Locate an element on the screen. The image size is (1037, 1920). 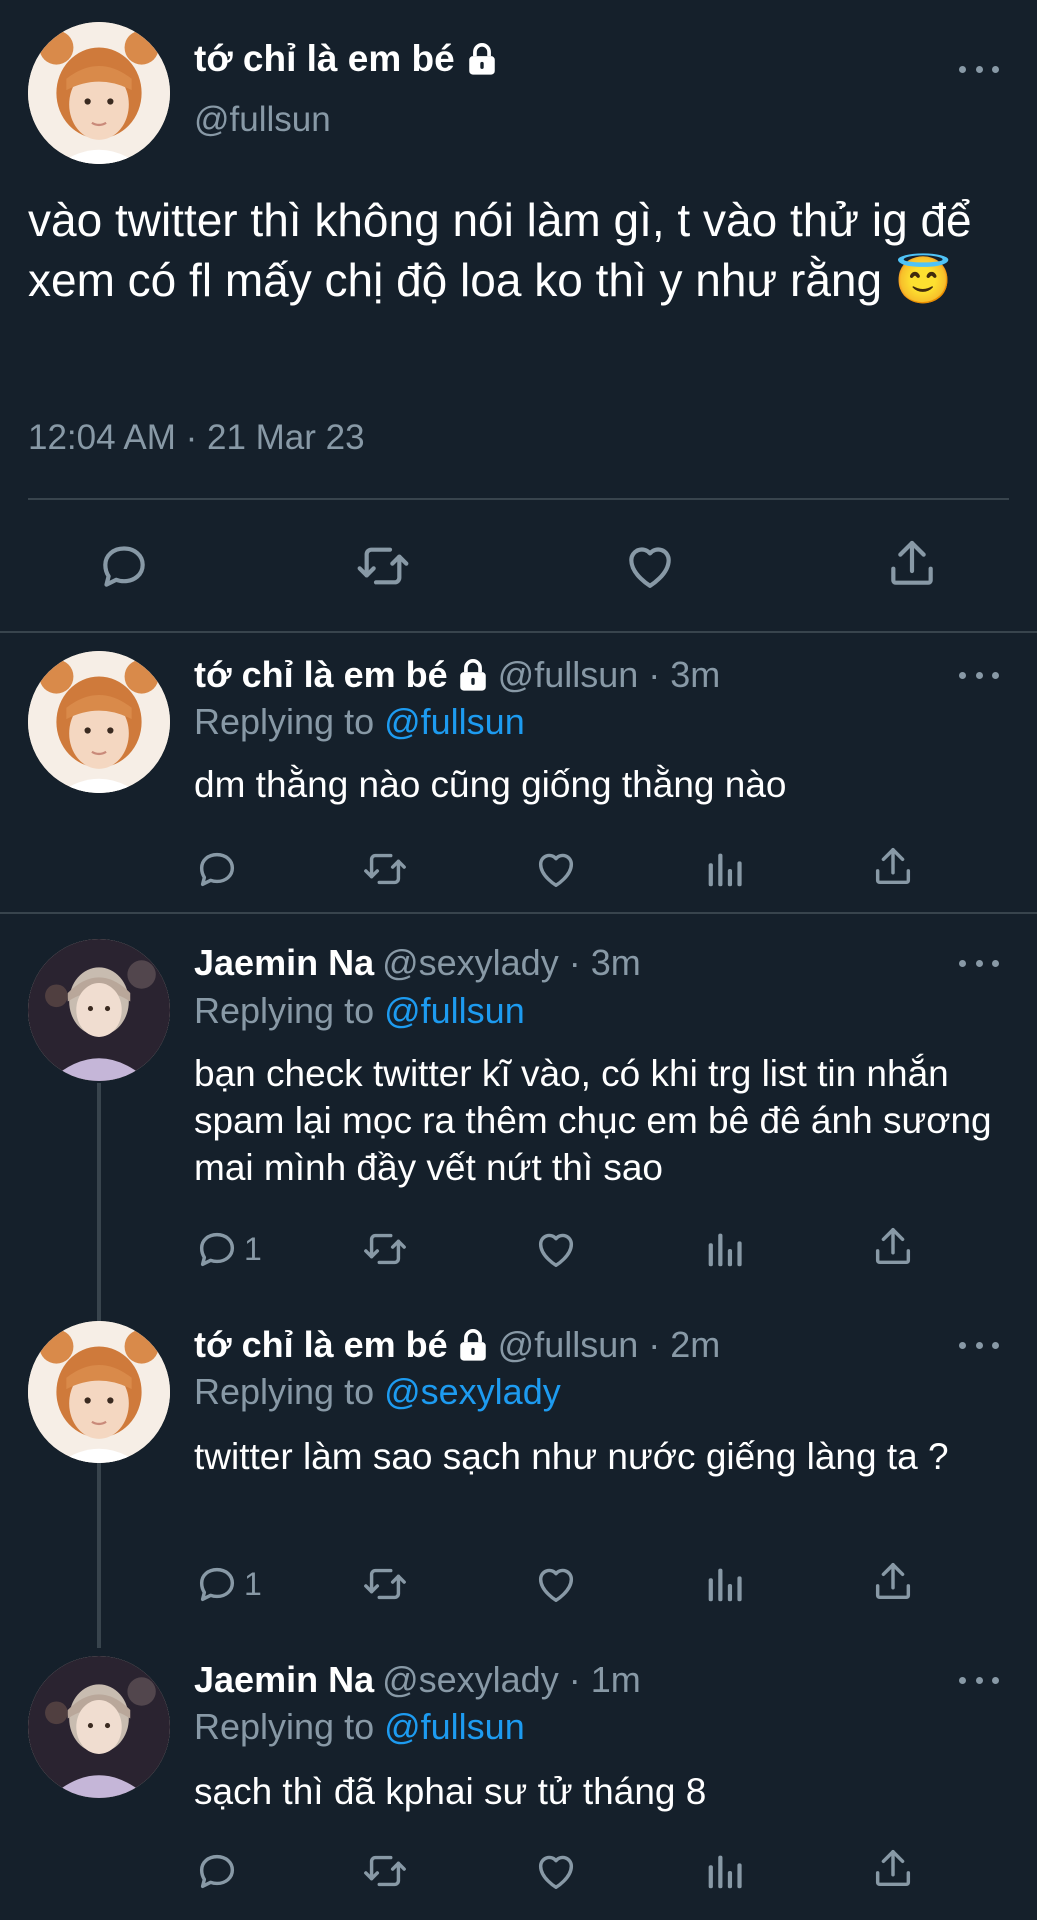
reply-header: tớ chỉ là em bé @fullsun · 2m is located at coordinates (457, 1345).